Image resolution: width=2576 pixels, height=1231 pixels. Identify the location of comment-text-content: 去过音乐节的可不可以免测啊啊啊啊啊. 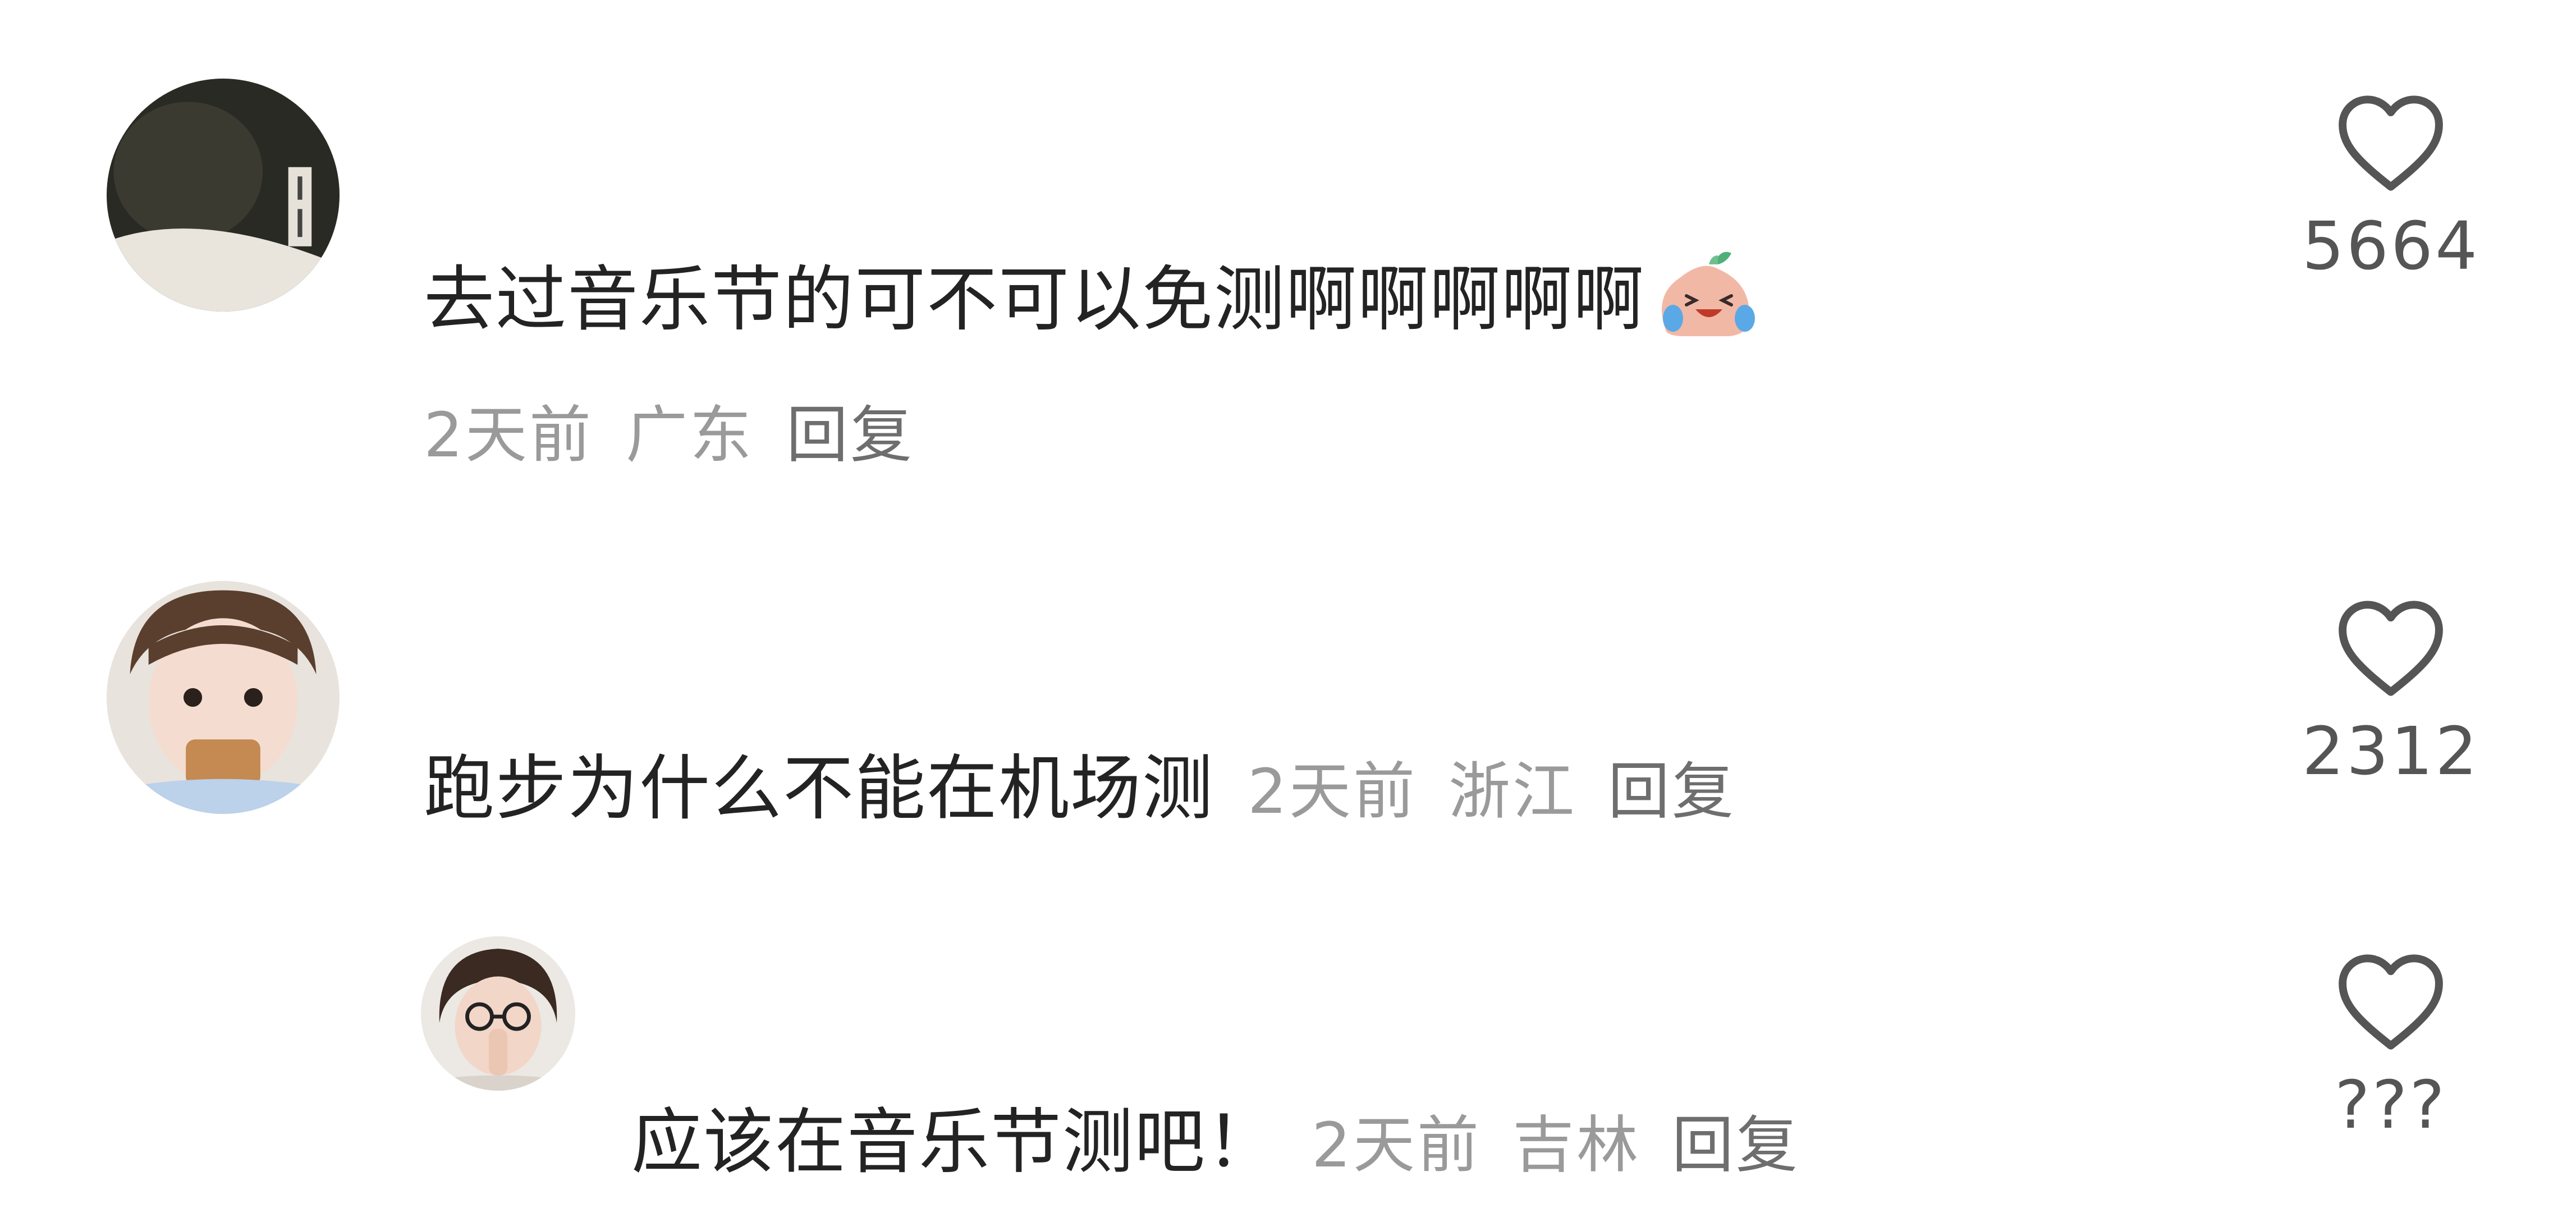
(1034, 299).